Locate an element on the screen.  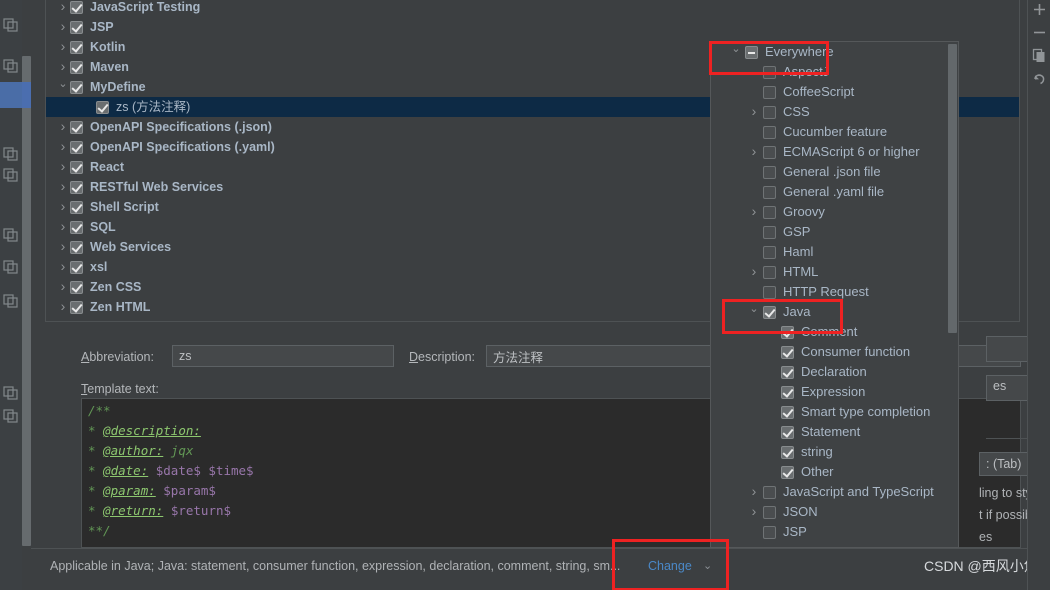
context-row: Expression is located at coordinates (829, 392).